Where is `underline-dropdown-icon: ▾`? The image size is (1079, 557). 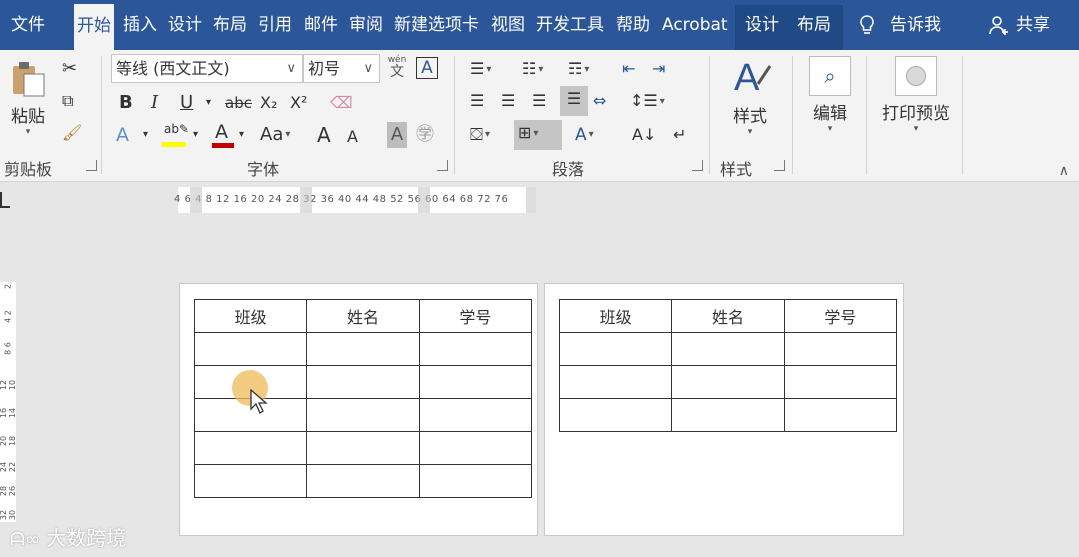 underline-dropdown-icon: ▾ is located at coordinates (208, 103).